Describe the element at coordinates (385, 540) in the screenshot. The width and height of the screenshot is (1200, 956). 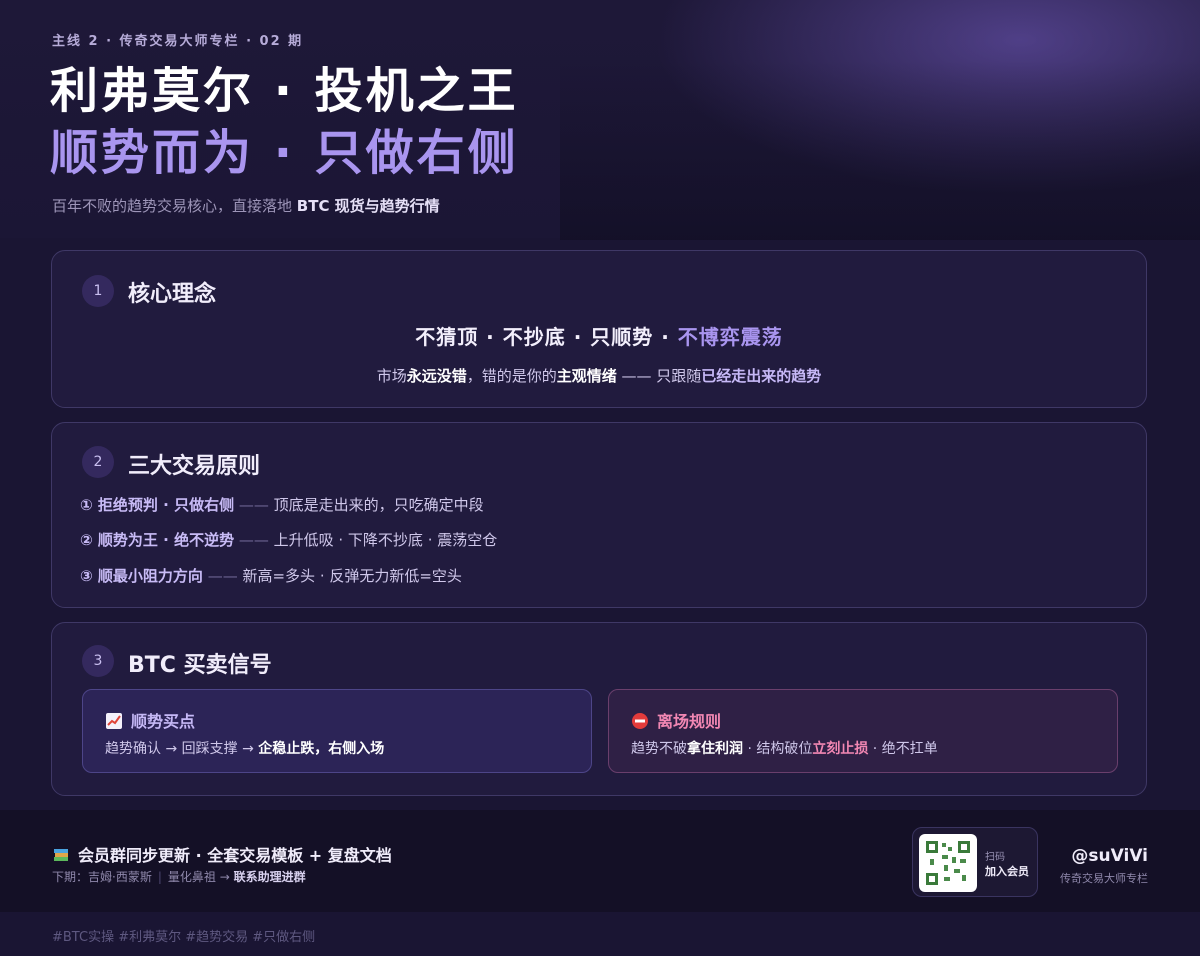
I see `principle-text: 上升低吸 · 下降不抄底 · 震荡空仓` at that location.